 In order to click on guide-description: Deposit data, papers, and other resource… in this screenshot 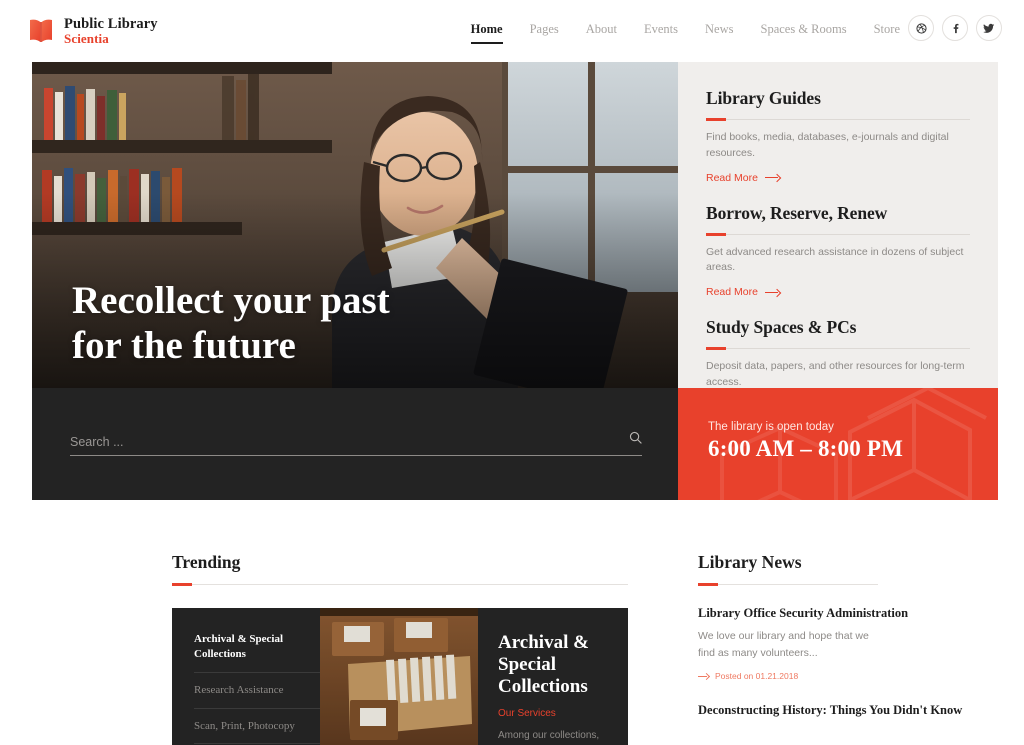, I will do `click(835, 374)`.